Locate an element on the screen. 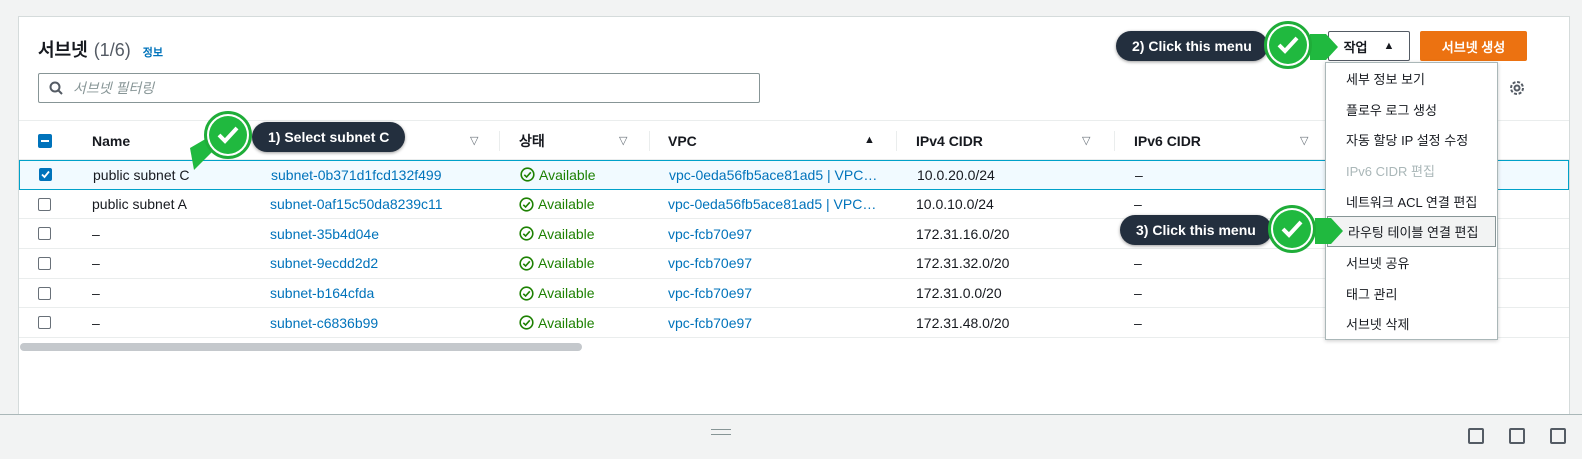 This screenshot has width=1582, height=459. panel-full-icon is located at coordinates (1558, 436).